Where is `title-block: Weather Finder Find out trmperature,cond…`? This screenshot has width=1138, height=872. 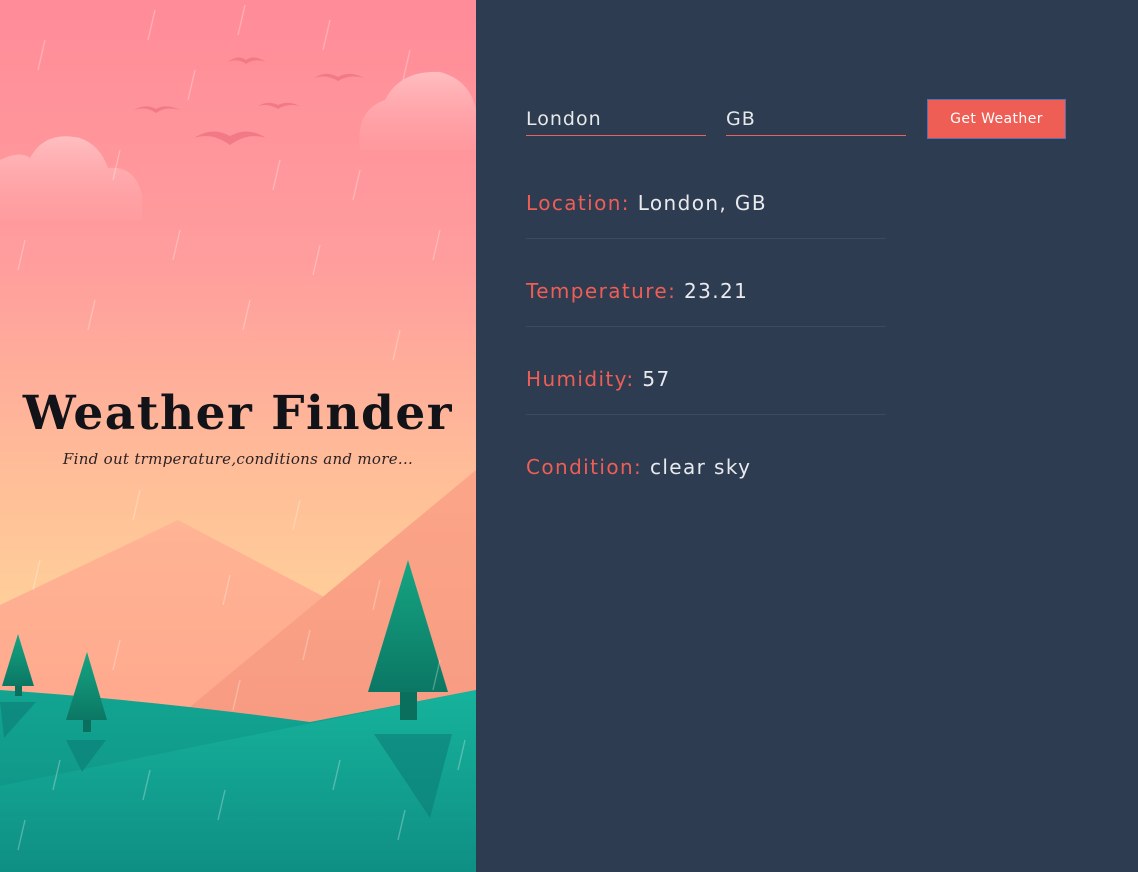 title-block: Weather Finder Find out trmperature,cond… is located at coordinates (238, 426).